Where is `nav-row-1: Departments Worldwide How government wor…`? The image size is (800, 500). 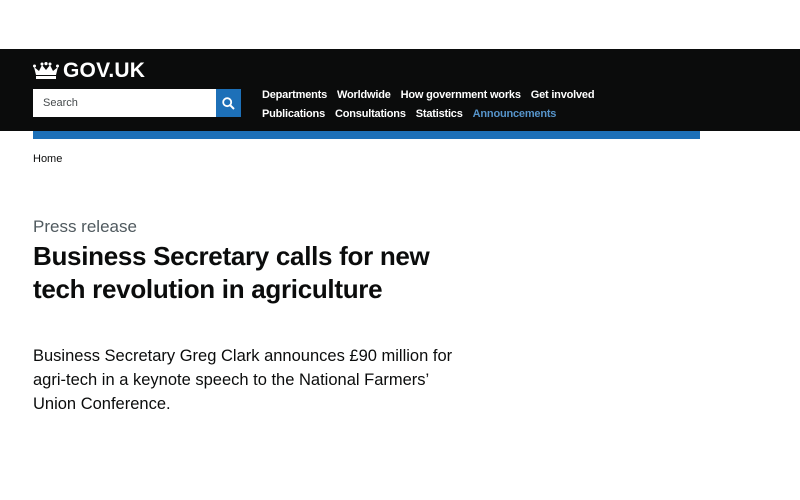
nav-row-1: Departments Worldwide How government wor… is located at coordinates (442, 95).